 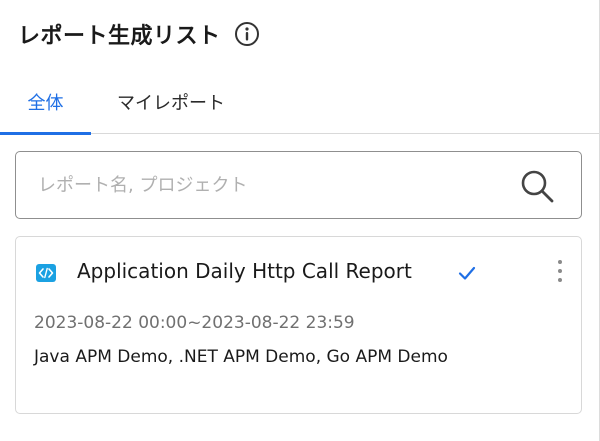 What do you see at coordinates (194, 323) in the screenshot?
I see `report-period: 2023-08-22 00:00~2023-08-22 23:59` at bounding box center [194, 323].